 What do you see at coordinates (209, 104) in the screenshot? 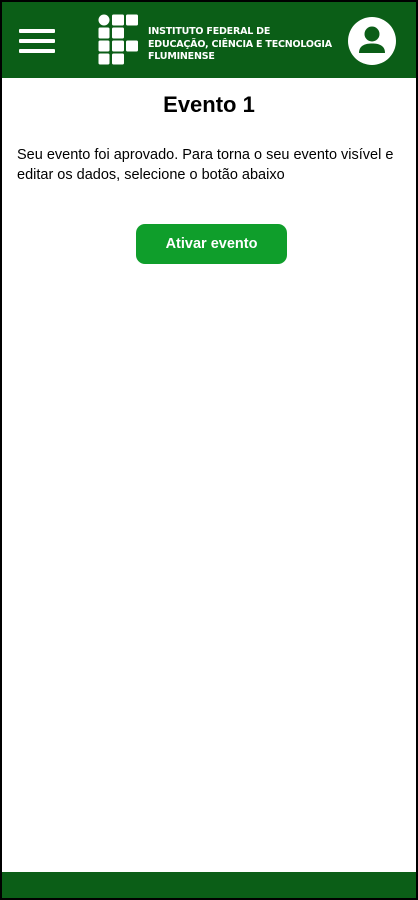
I see `page-title: Evento 1` at bounding box center [209, 104].